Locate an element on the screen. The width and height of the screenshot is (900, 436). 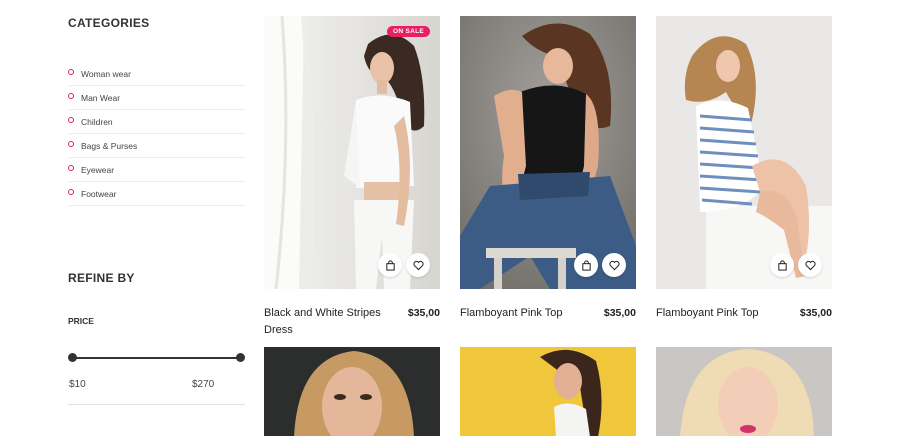
category-item-children: Children is located at coordinates (156, 122).